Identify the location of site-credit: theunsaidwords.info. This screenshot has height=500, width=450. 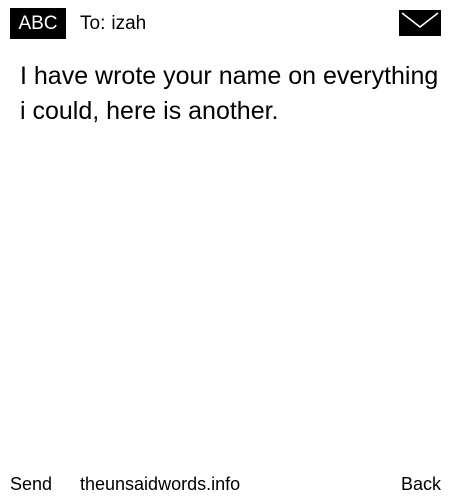
(160, 484).